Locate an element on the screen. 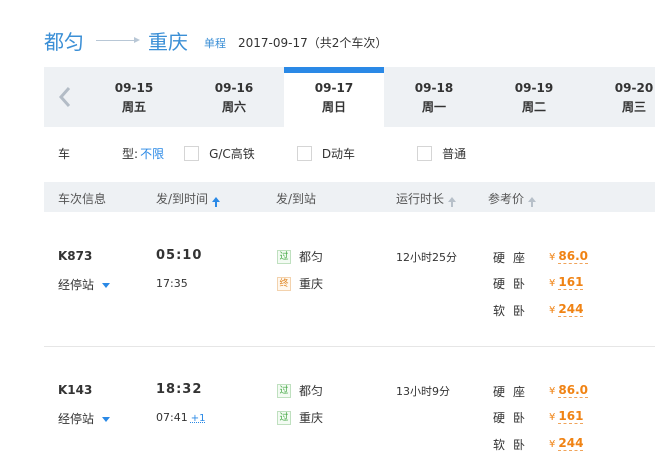  chevron-left-icon is located at coordinates (65, 97).